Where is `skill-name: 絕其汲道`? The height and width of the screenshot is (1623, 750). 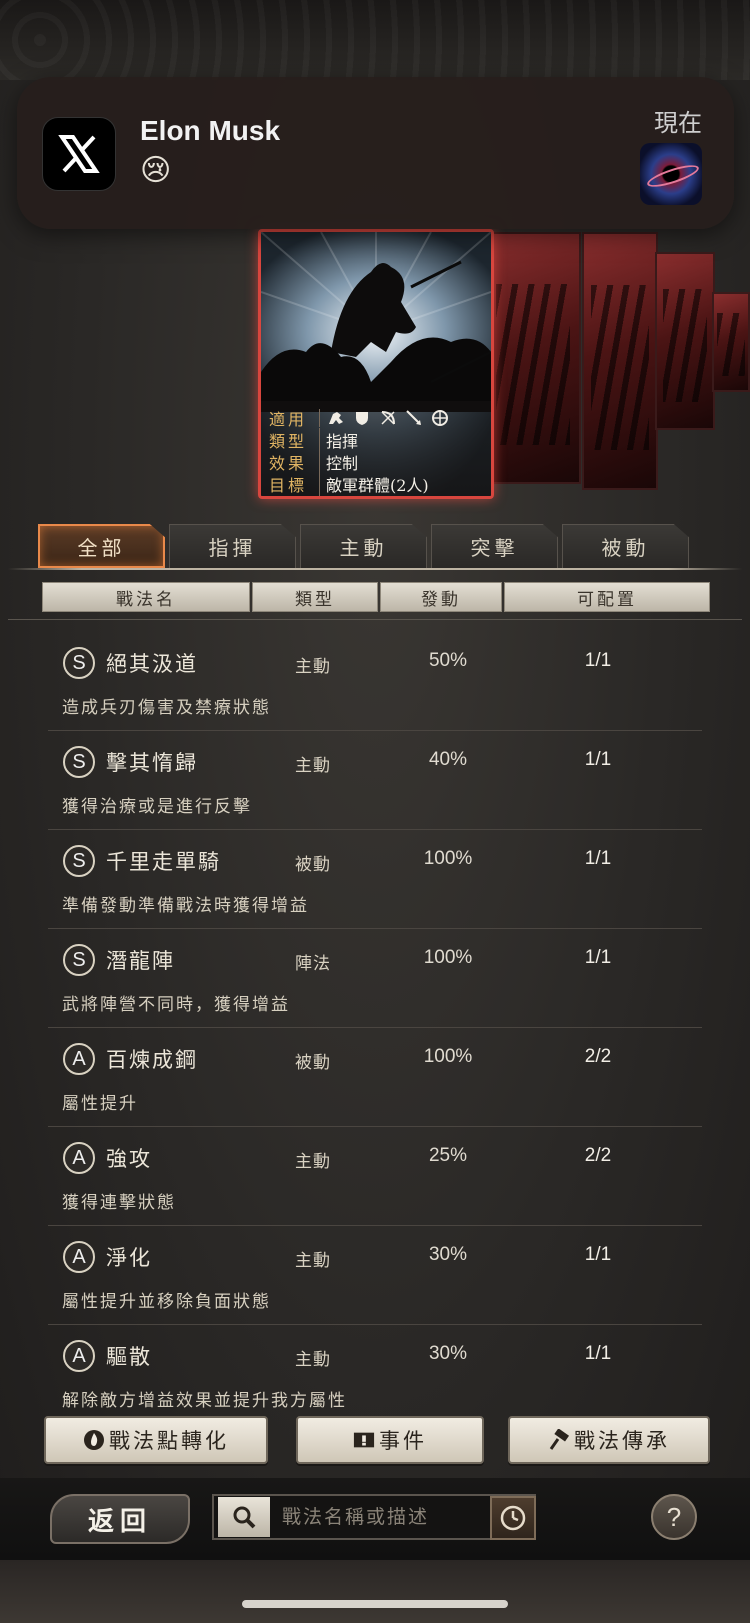 skill-name: 絕其汲道 is located at coordinates (152, 664).